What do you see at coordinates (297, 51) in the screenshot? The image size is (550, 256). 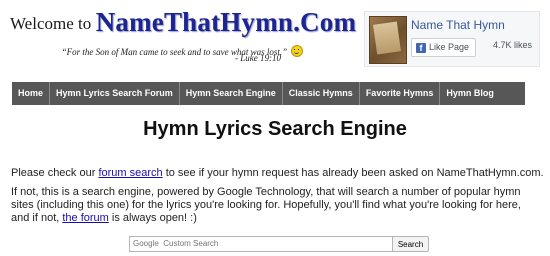 I see `smiley-icon` at bounding box center [297, 51].